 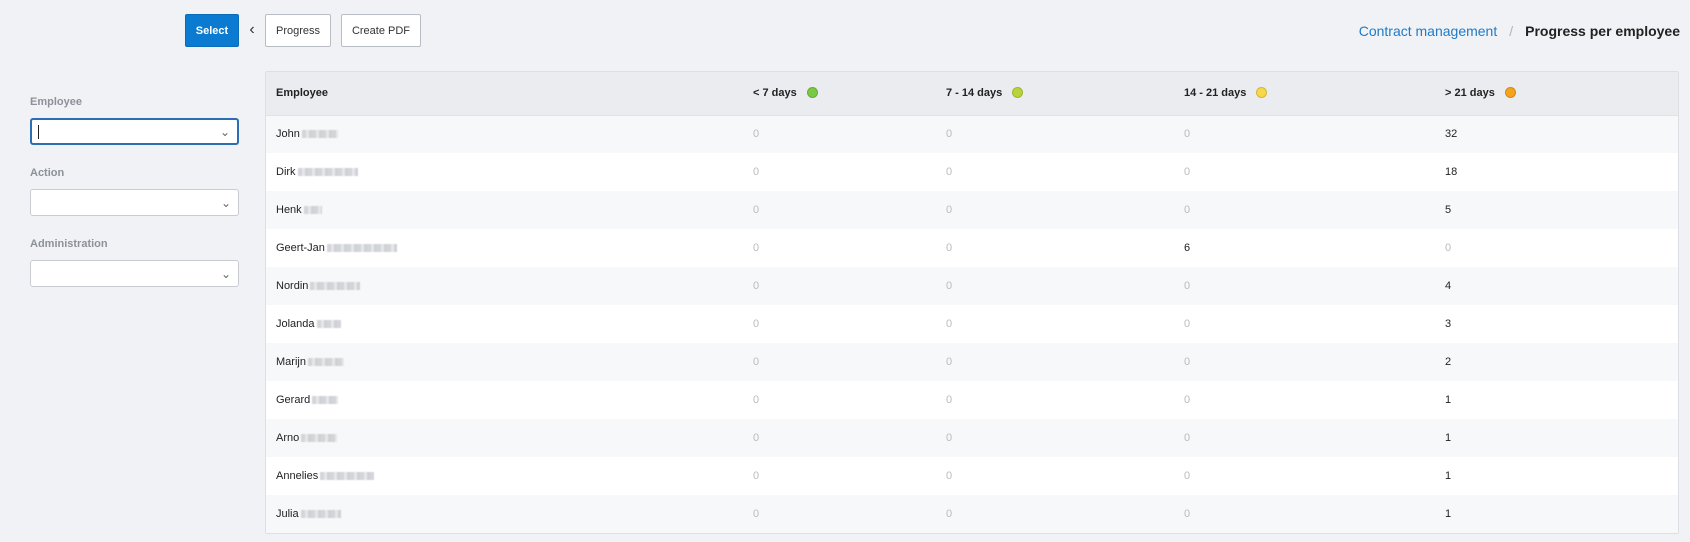 What do you see at coordinates (47, 173) in the screenshot?
I see `action-filter-label: Action` at bounding box center [47, 173].